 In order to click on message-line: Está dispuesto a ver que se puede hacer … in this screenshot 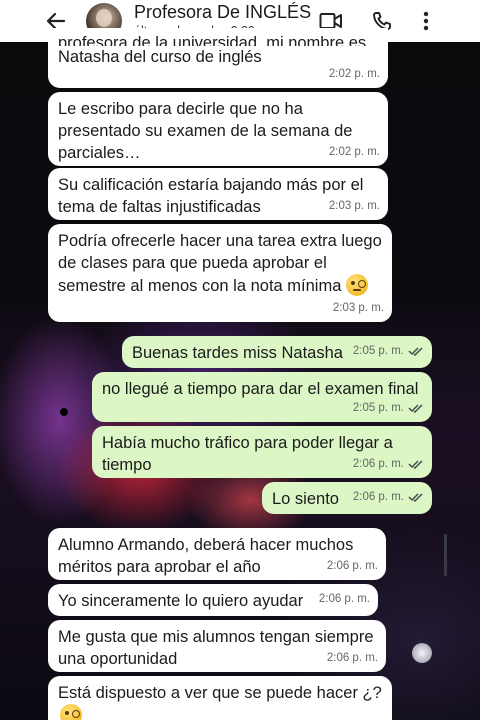, I will do `click(220, 693)`.